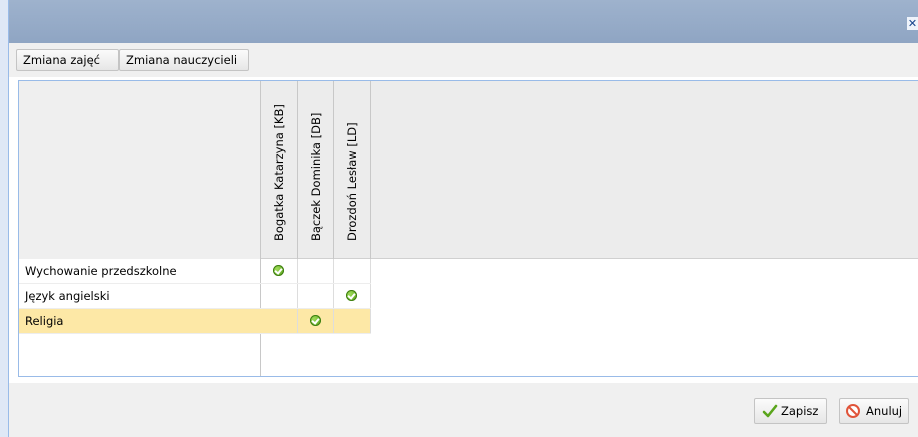  Describe the element at coordinates (195, 321) in the screenshot. I see `table-row: Religia` at that location.